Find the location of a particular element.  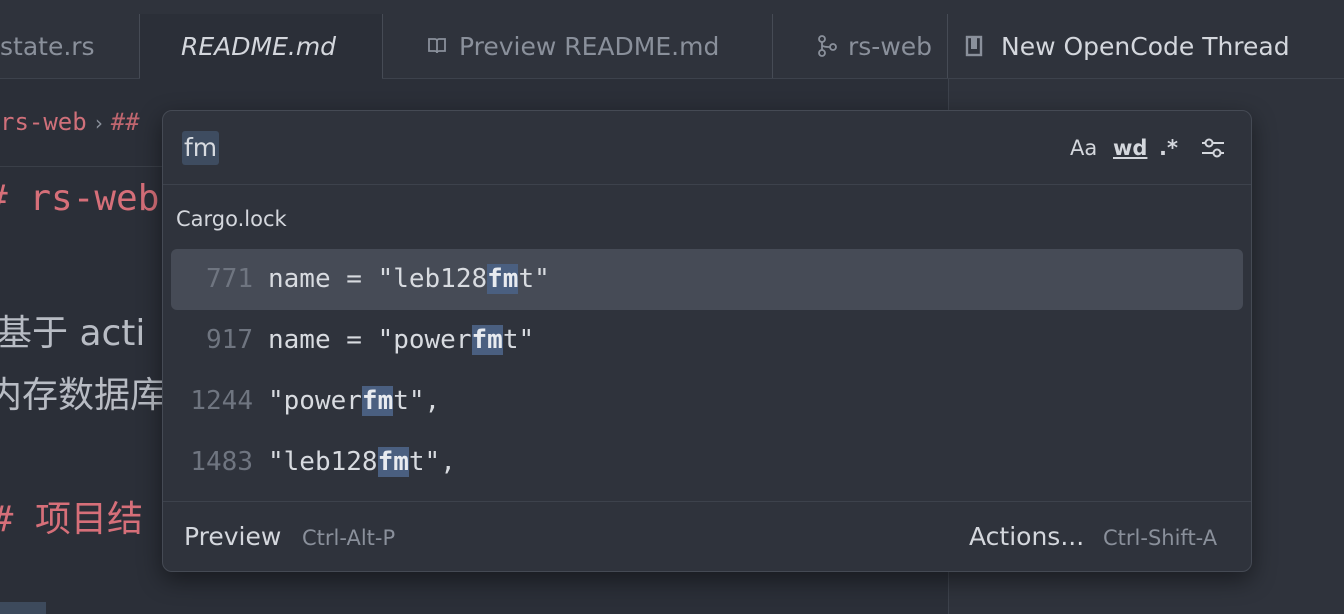

tab-readme: README.md is located at coordinates (261, 46).